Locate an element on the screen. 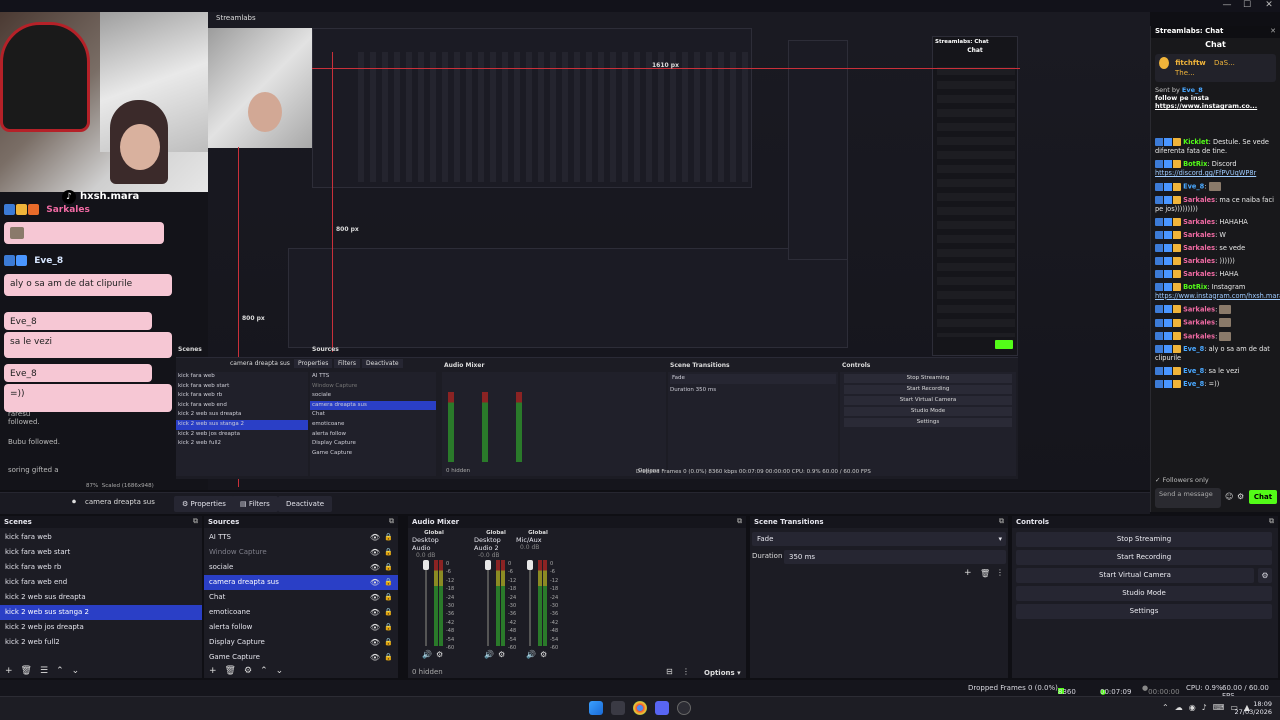 The image size is (1280, 720). start-virtual-camera-button: Start Virtual Camera is located at coordinates (1135, 575).